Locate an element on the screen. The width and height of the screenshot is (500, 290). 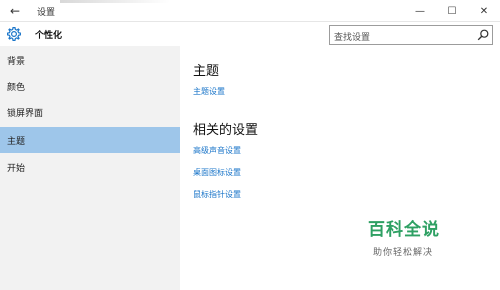
sidebar-item-themes: 主题 is located at coordinates (90, 140).